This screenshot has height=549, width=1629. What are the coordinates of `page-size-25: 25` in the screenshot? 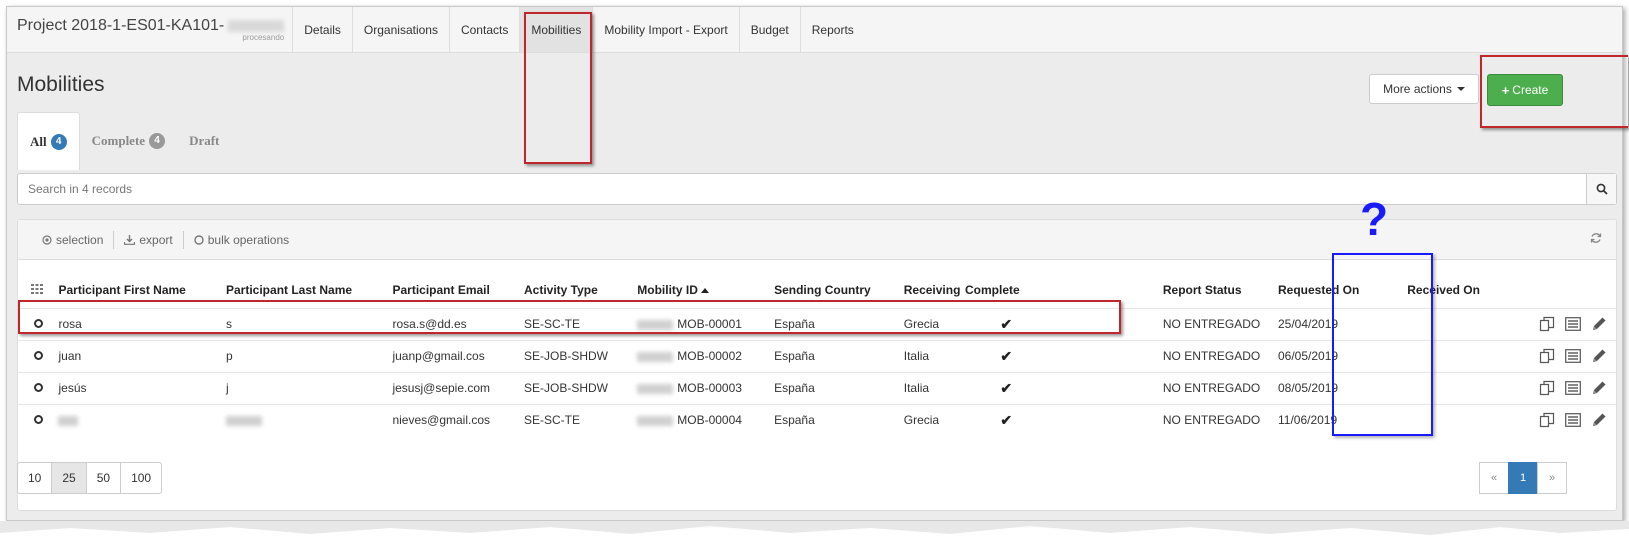 It's located at (69, 478).